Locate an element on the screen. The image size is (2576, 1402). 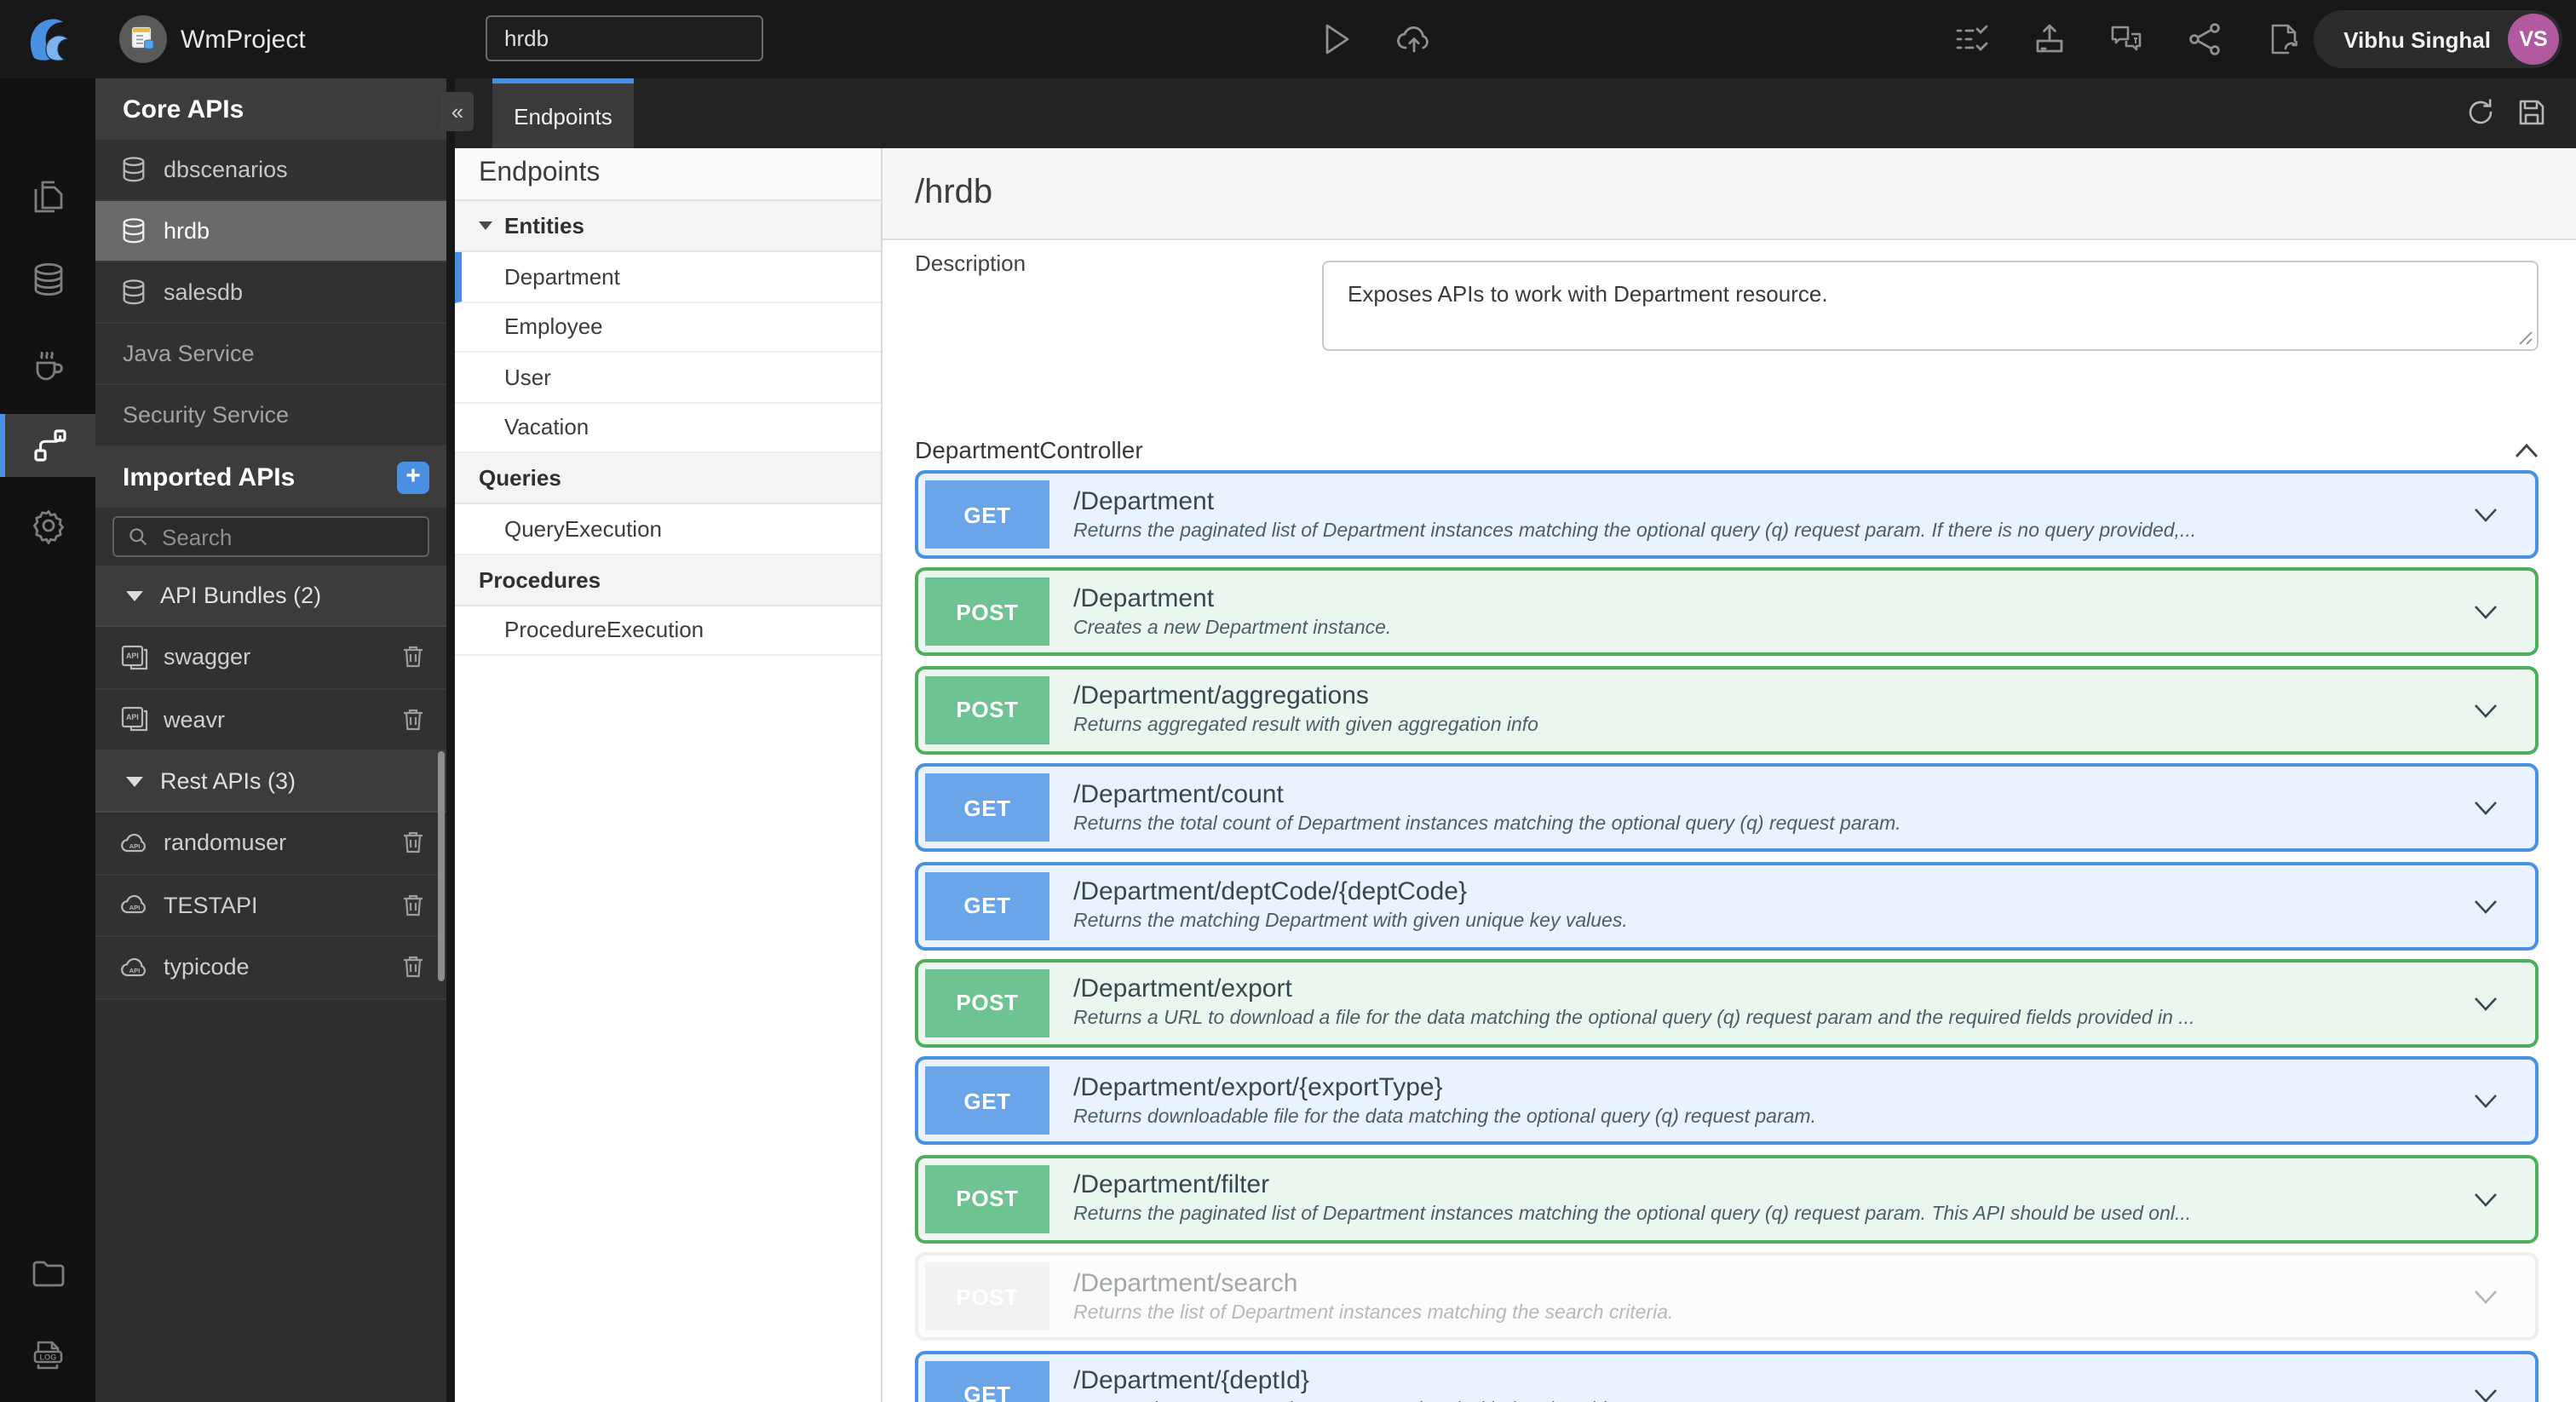
folder-icon is located at coordinates (48, 1274).